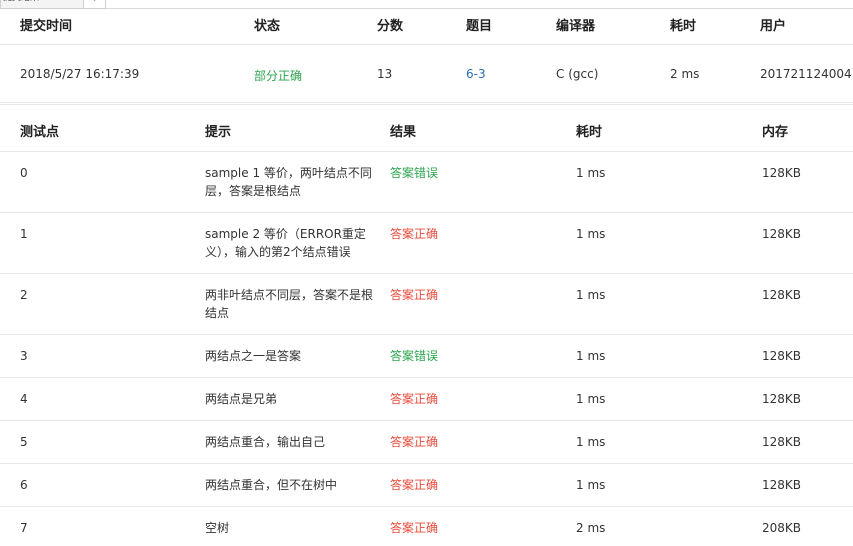 The height and width of the screenshot is (546, 853). Describe the element at coordinates (24, 528) in the screenshot. I see `test-id: 7` at that location.